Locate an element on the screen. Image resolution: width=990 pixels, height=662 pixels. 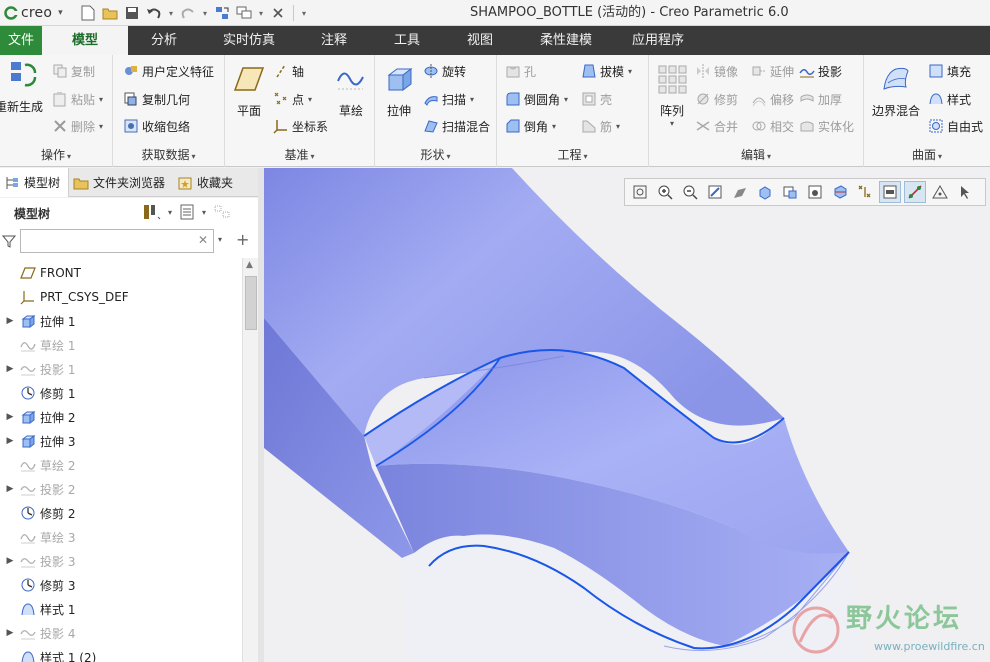
tree-node: ▶ 投影 4 is located at coordinates (121, 633).